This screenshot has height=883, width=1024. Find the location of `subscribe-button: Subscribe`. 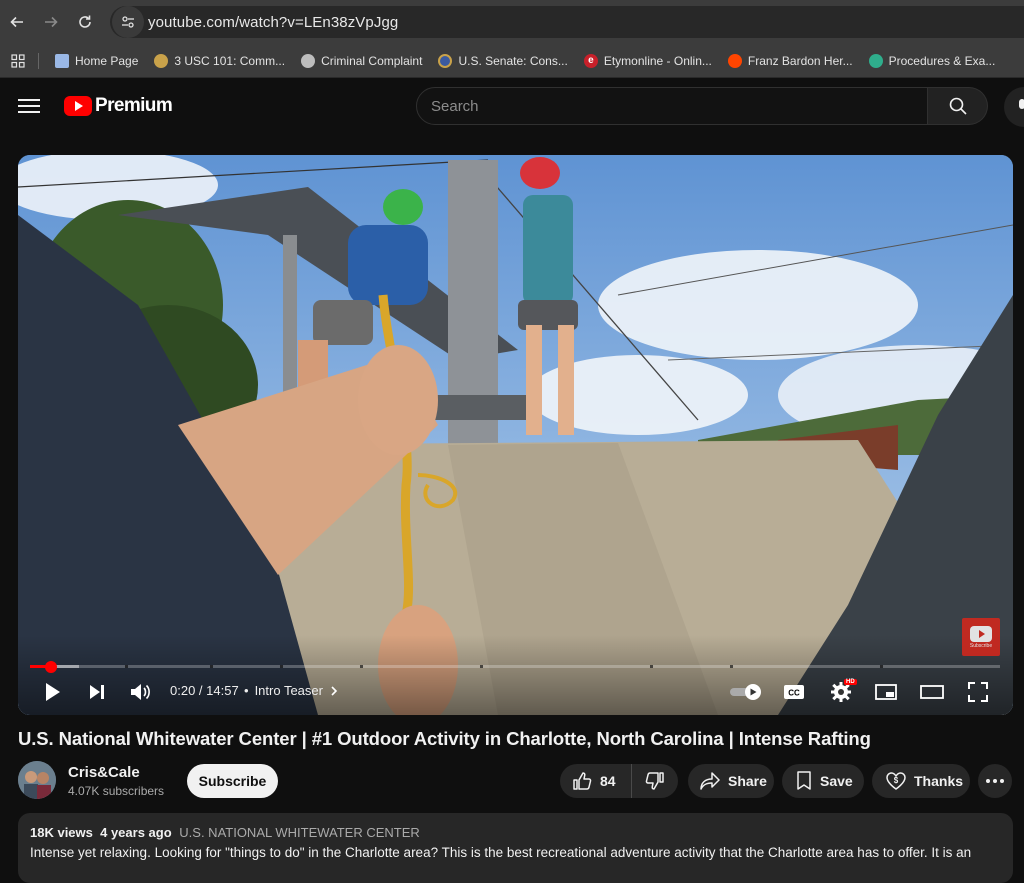

subscribe-button: Subscribe is located at coordinates (232, 781).